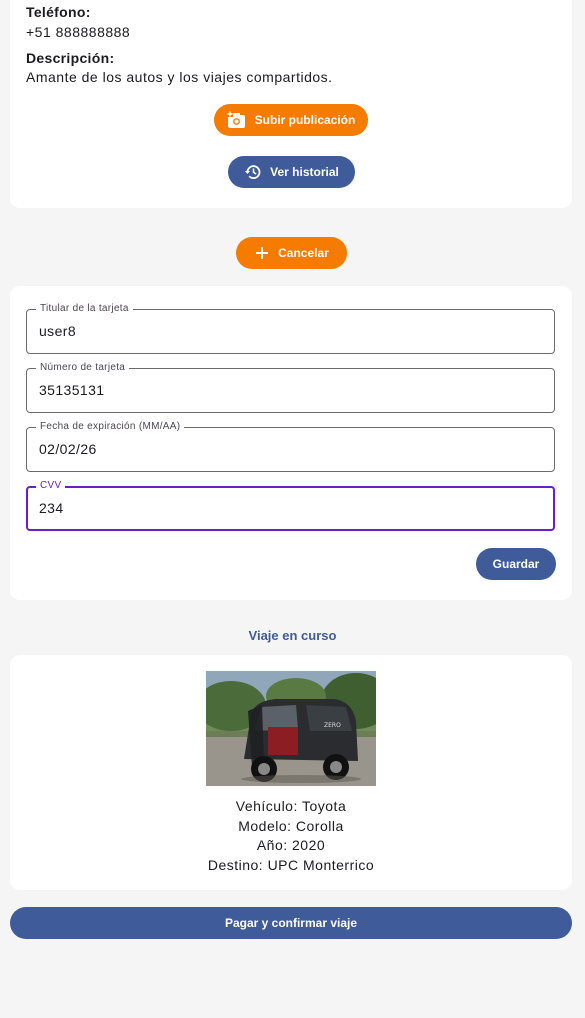 This screenshot has width=585, height=1018. Describe the element at coordinates (262, 253) in the screenshot. I see `plus-icon` at that location.